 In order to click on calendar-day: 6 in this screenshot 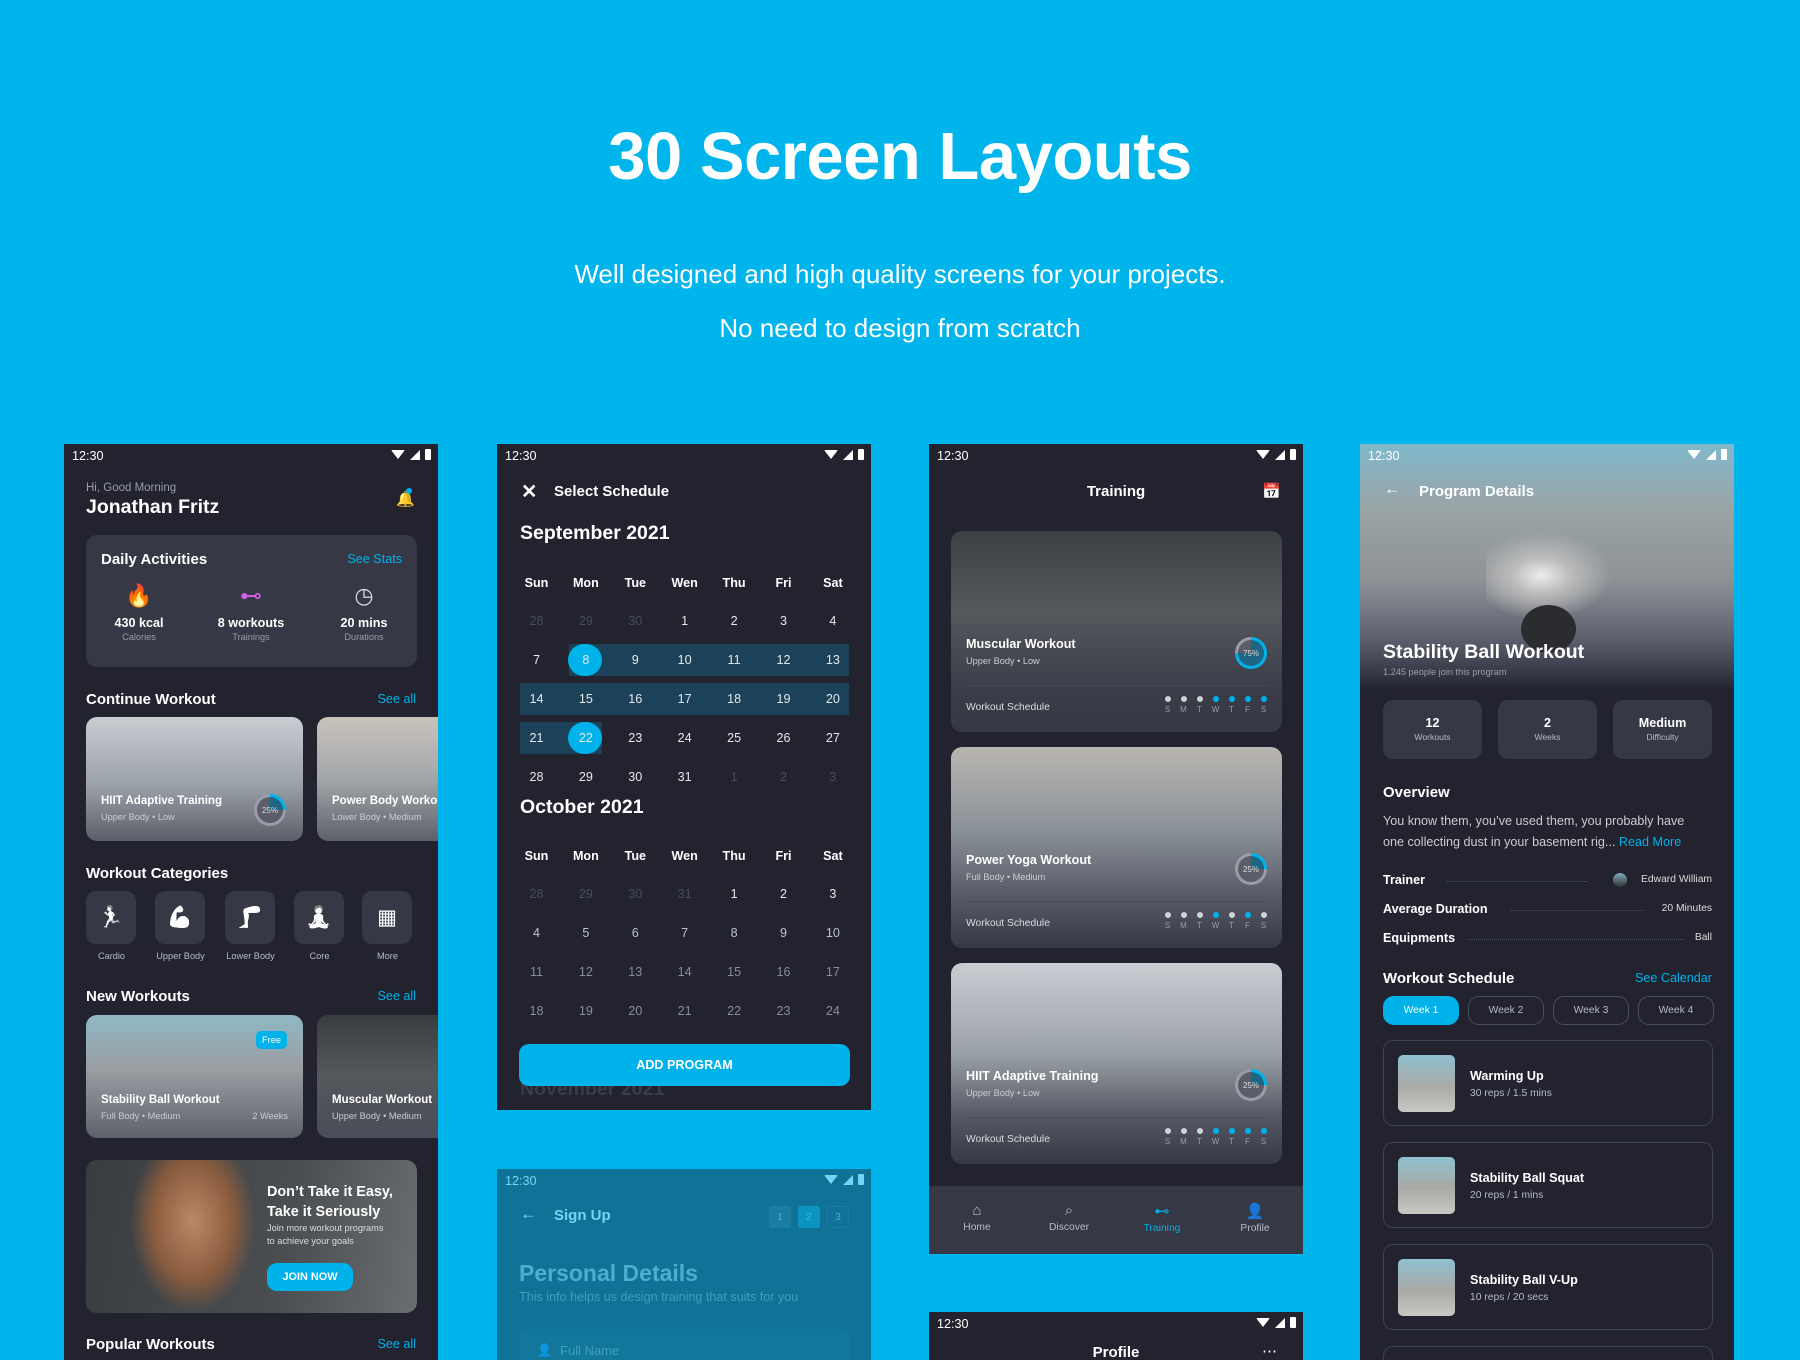, I will do `click(635, 933)`.